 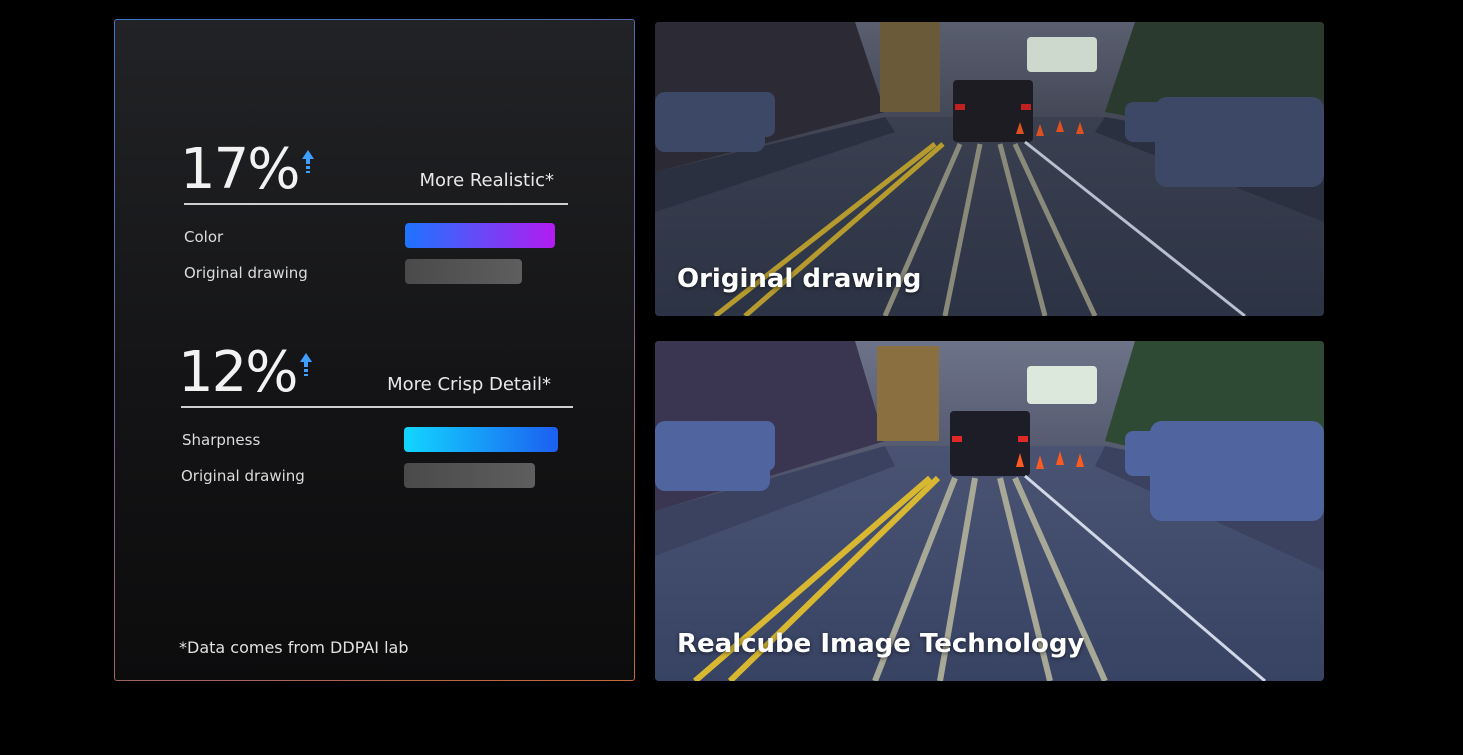 I want to click on sharpness-row-label: Sharpness, so click(x=221, y=440).